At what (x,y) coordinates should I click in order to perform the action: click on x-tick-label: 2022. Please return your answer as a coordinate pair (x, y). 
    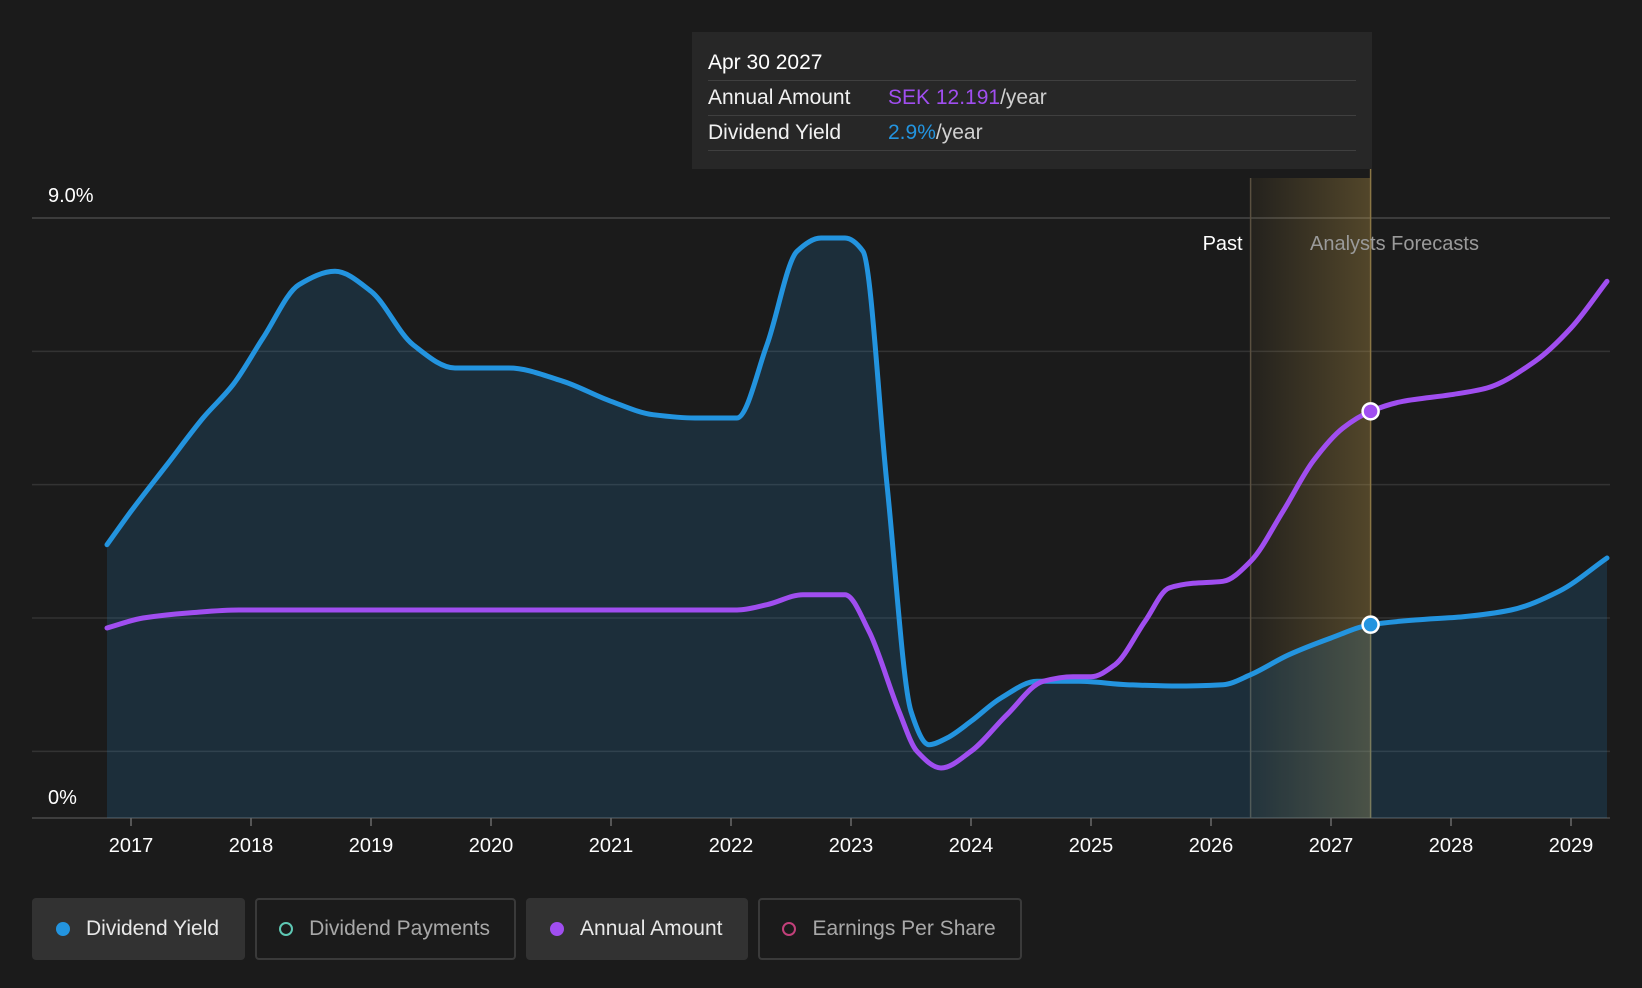
    Looking at the image, I should click on (731, 846).